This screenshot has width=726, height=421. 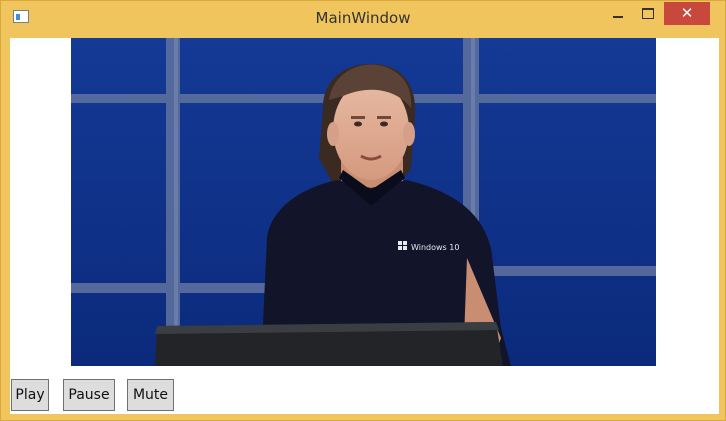 I want to click on shirt-logo-text: Windows 10, so click(x=435, y=247).